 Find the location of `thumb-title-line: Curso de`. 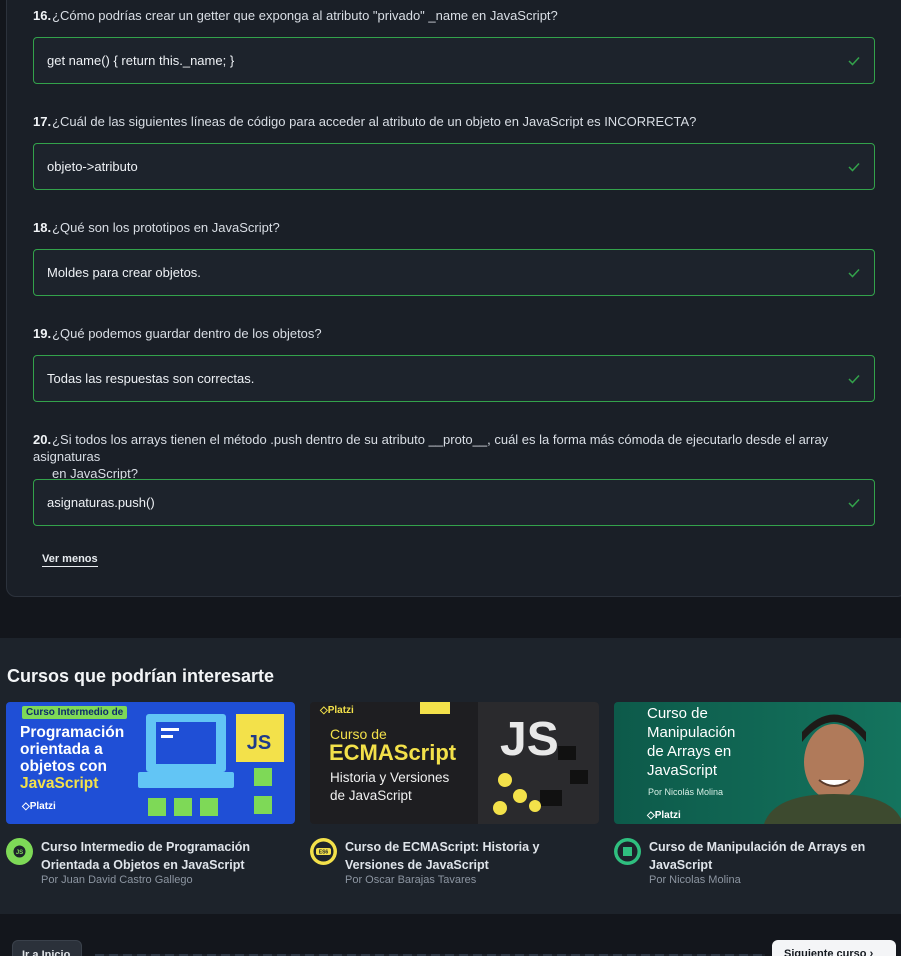

thumb-title-line: Curso de is located at coordinates (677, 713).